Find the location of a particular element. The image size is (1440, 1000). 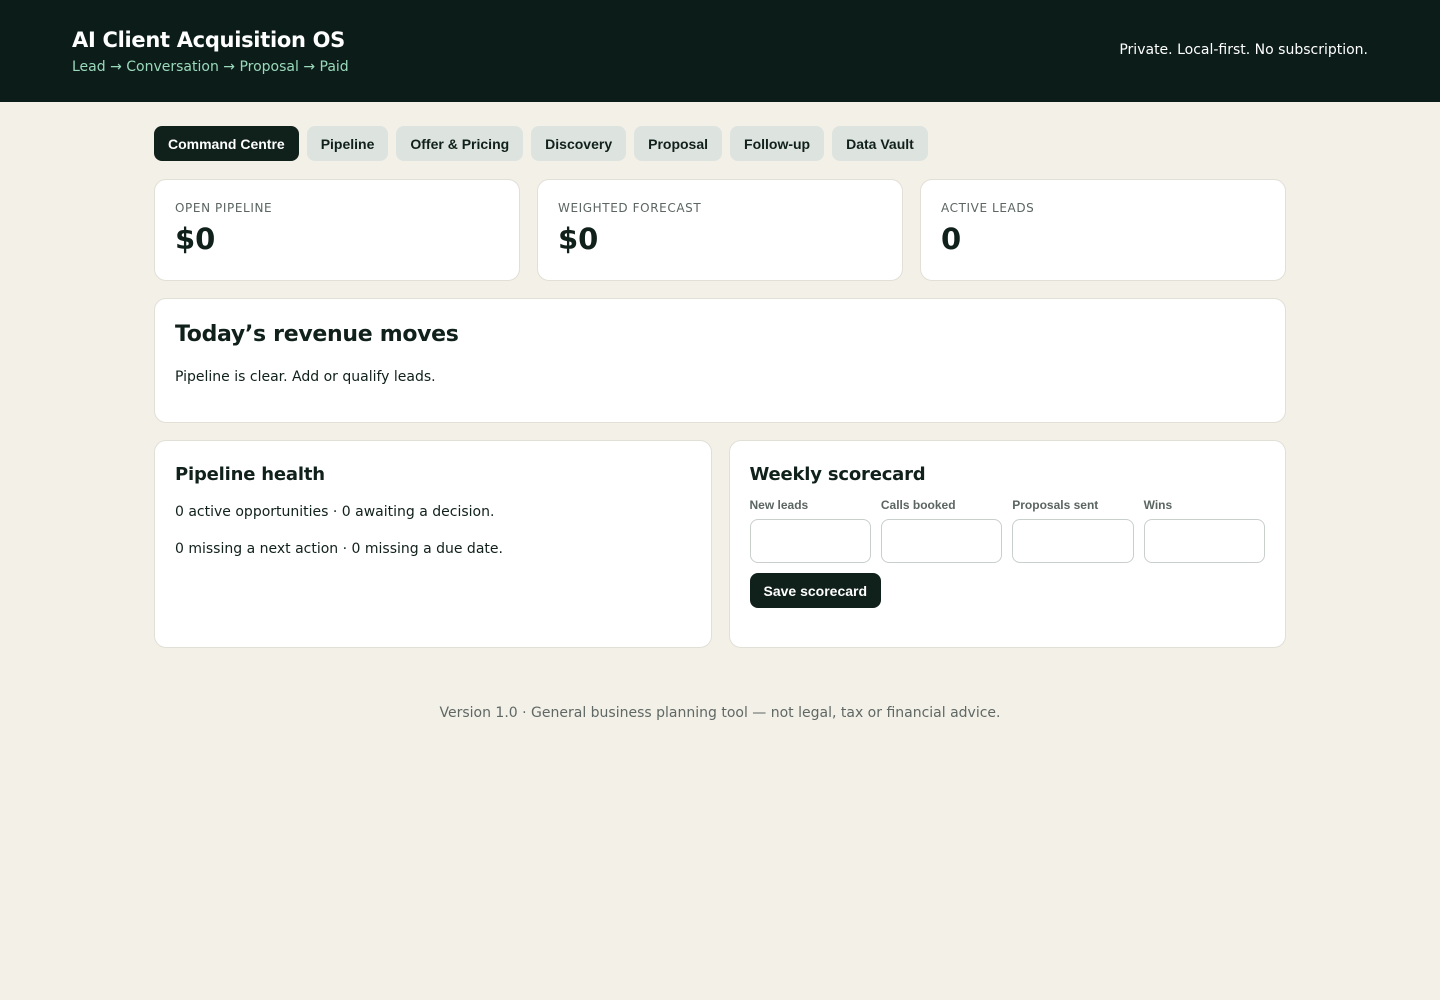

field-proposals-sent: Proposals sent is located at coordinates (1073, 530).